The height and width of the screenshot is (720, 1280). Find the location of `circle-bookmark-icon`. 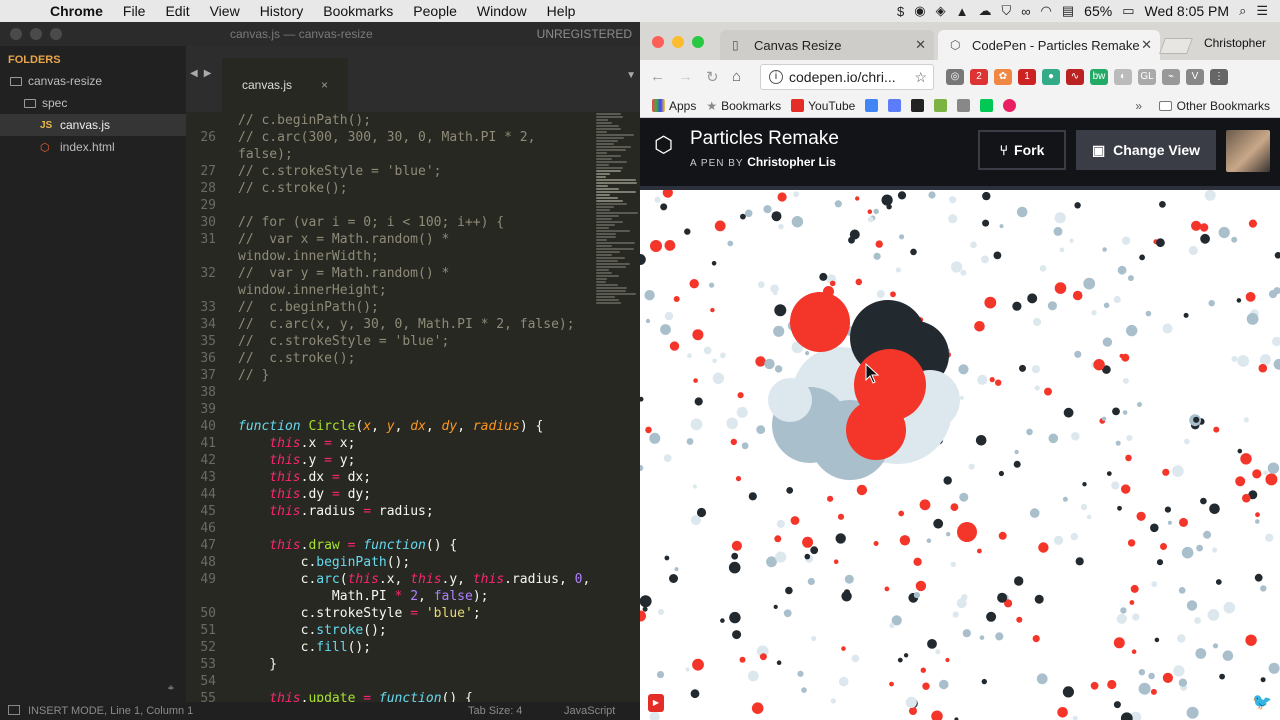

circle-bookmark-icon is located at coordinates (1010, 105).